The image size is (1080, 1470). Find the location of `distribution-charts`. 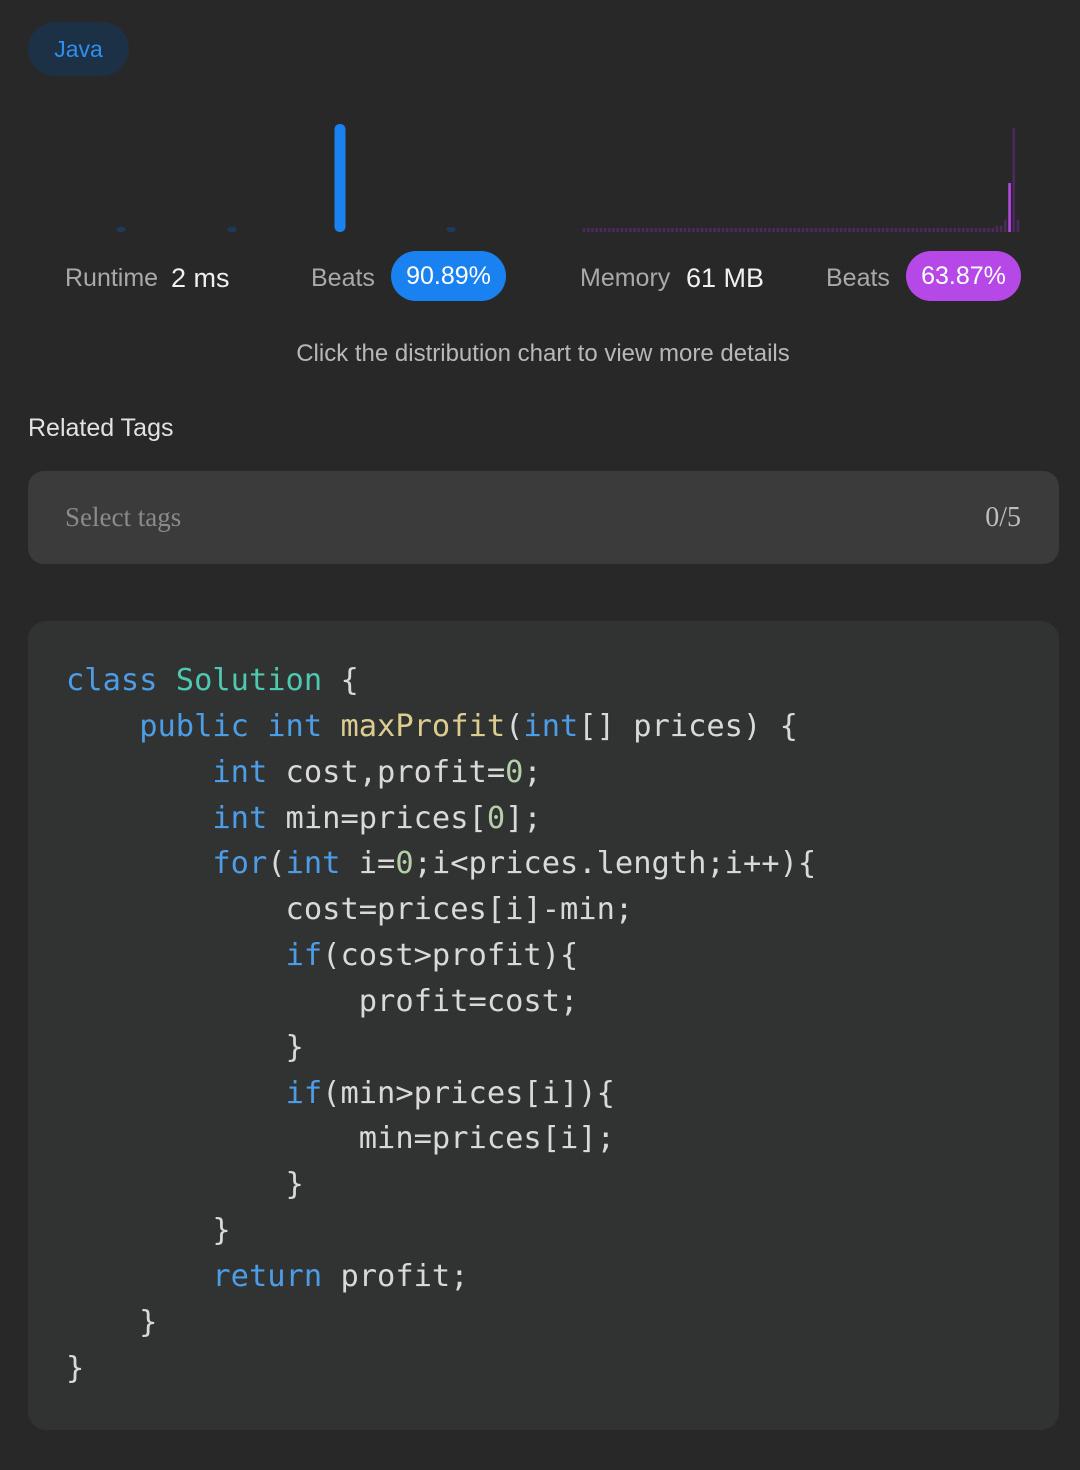

distribution-charts is located at coordinates (540, 175).